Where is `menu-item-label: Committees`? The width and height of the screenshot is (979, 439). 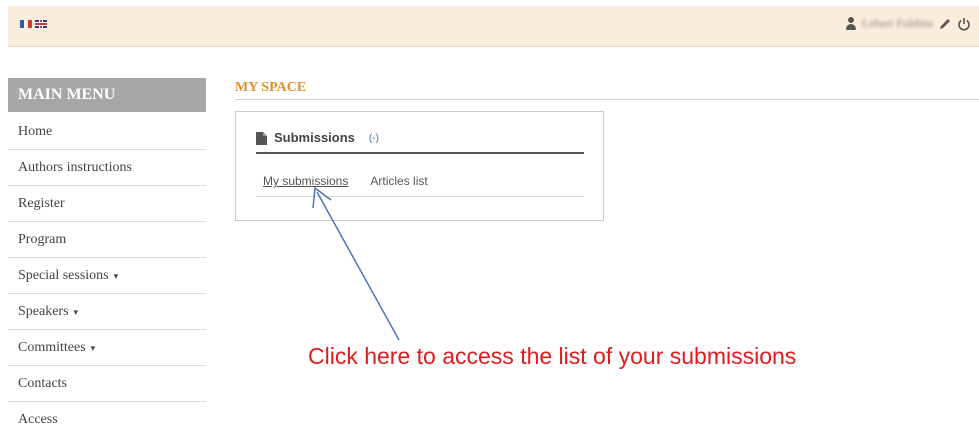
menu-item-label: Committees is located at coordinates (52, 347).